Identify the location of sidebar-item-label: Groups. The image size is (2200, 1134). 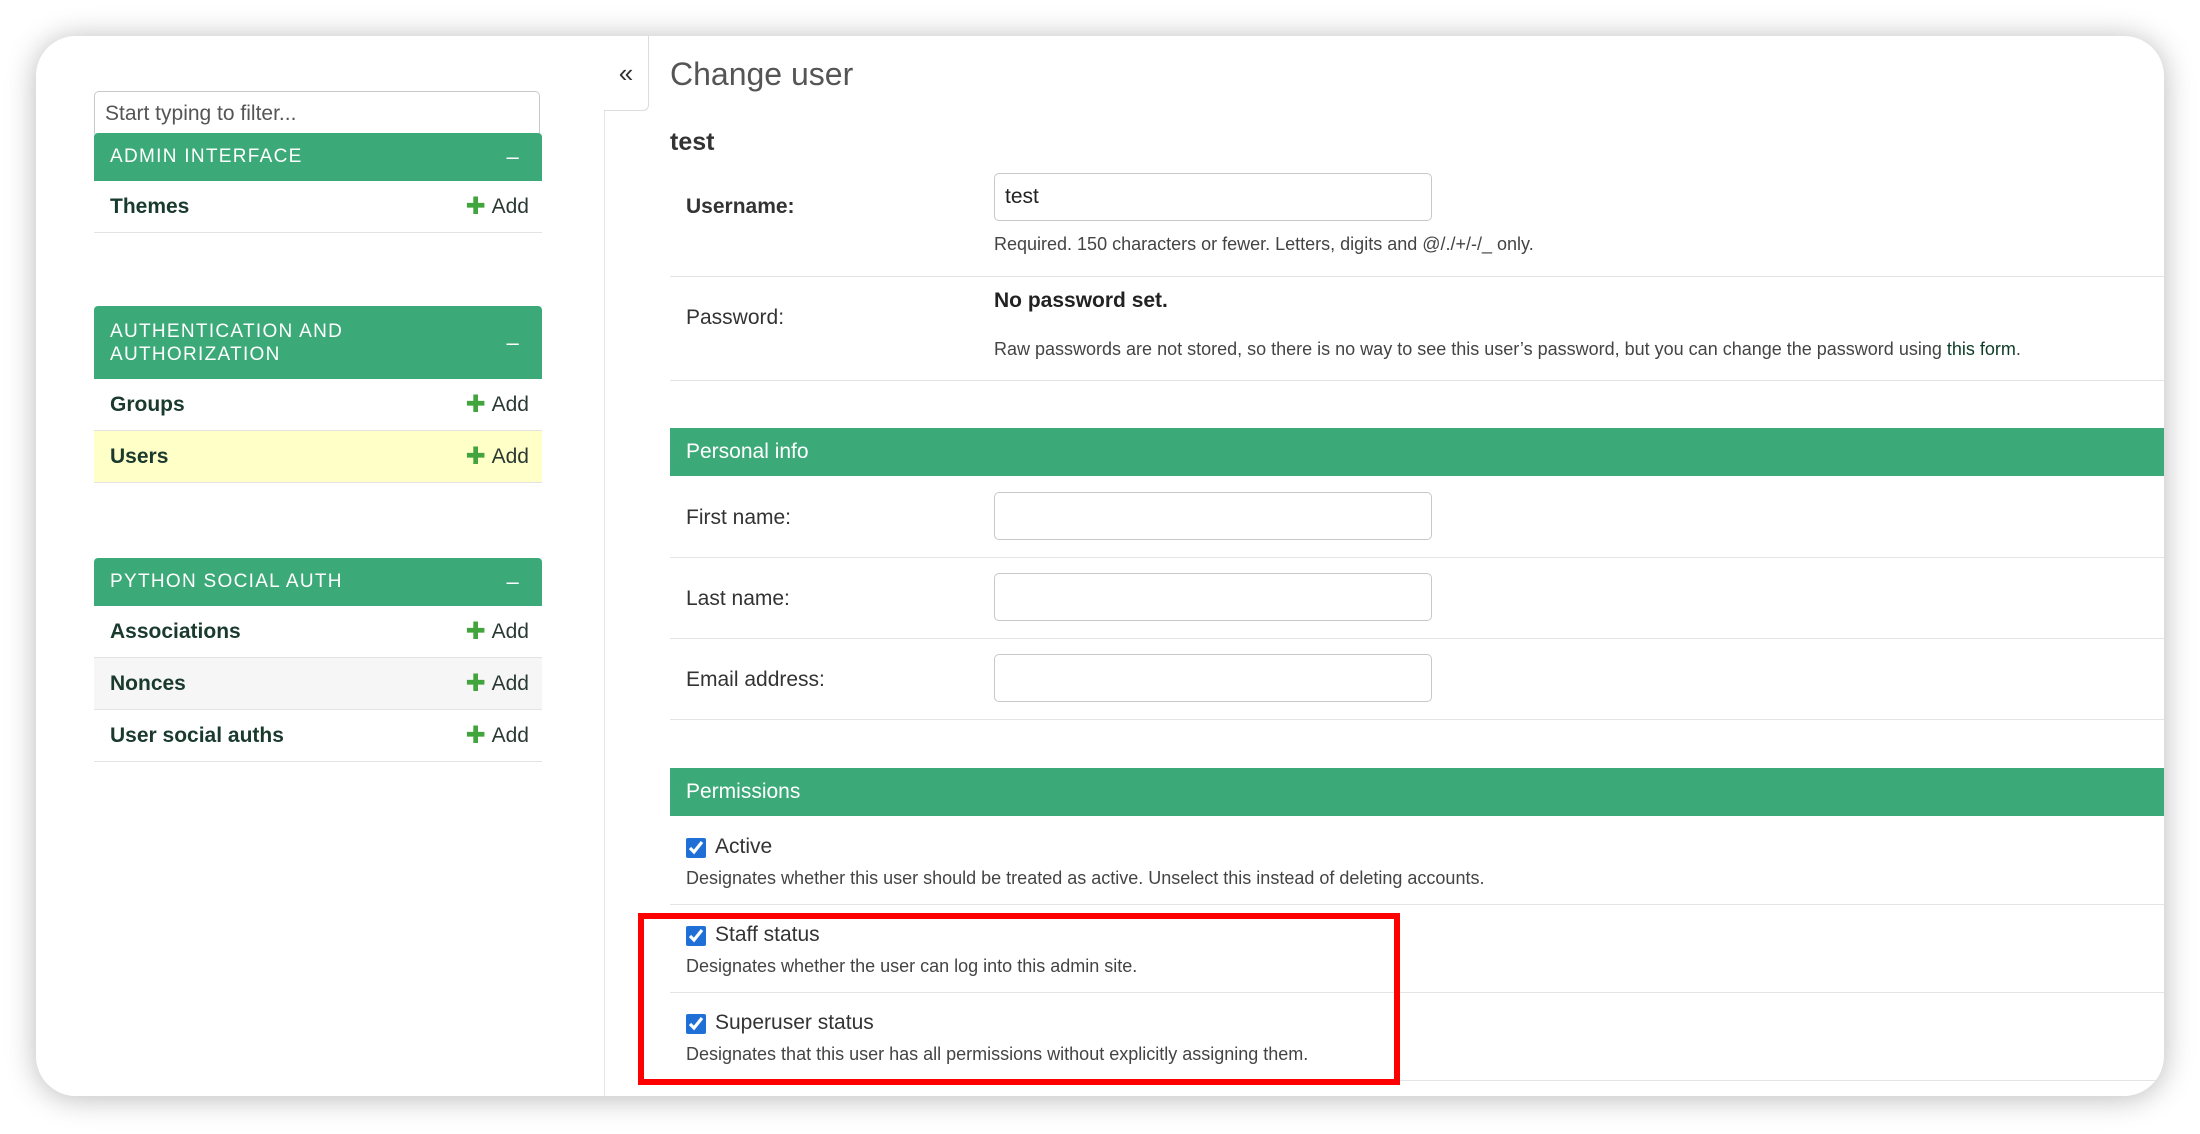
(147, 405).